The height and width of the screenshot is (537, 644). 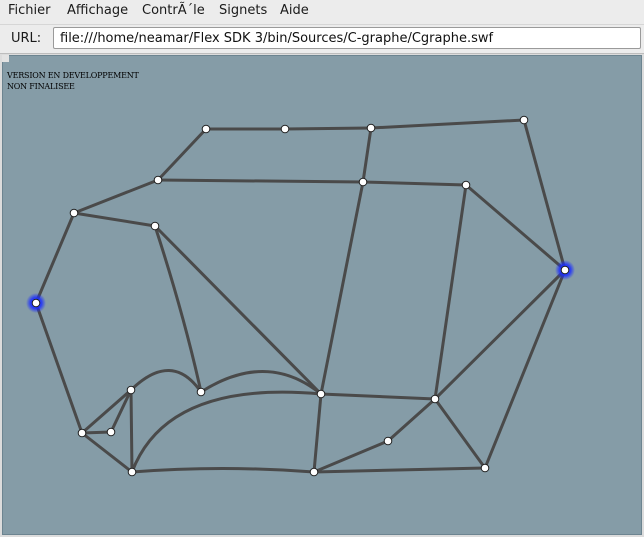 I want to click on menu-controle: ContrÃ´le, so click(x=173, y=10).